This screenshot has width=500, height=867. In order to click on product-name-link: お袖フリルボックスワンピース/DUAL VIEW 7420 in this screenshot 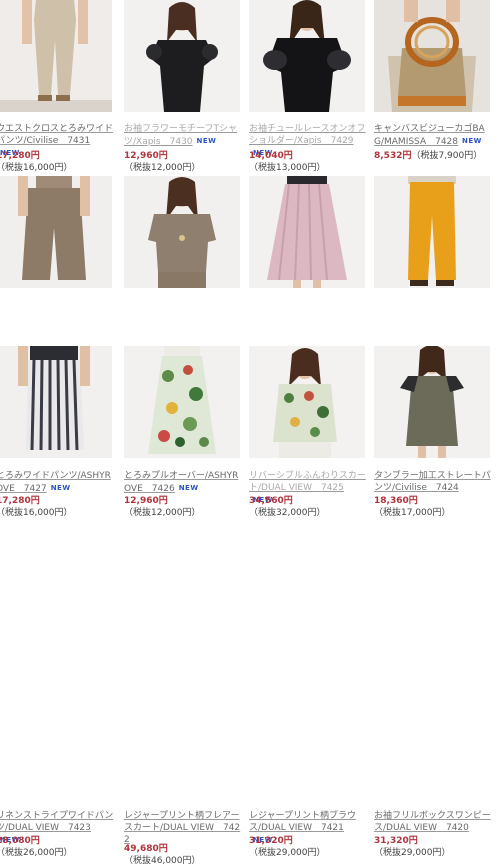, I will do `click(433, 822)`.